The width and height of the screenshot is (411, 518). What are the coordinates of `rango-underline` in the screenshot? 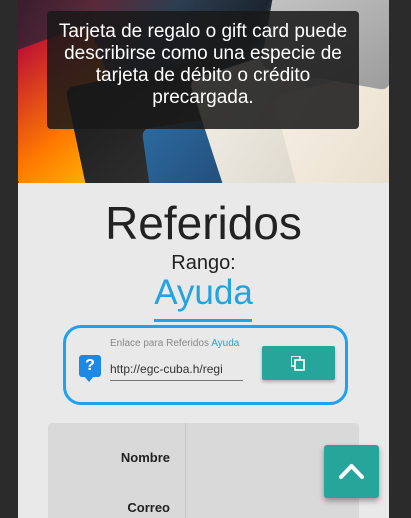 It's located at (203, 320).